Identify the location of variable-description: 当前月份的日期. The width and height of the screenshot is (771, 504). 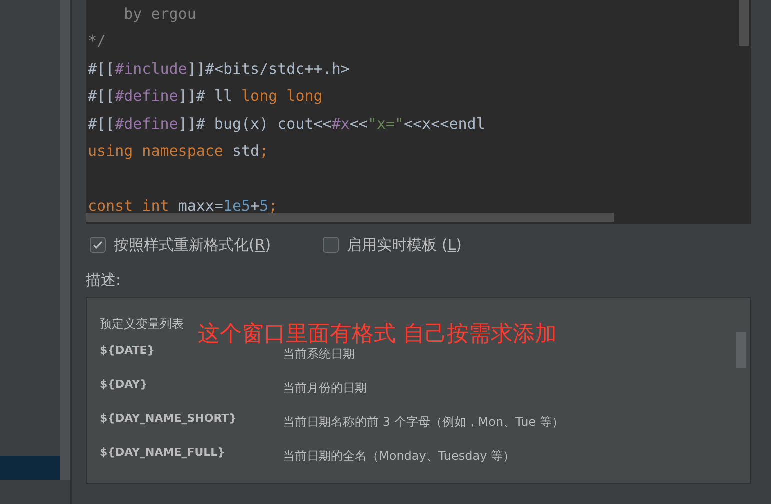
(325, 388).